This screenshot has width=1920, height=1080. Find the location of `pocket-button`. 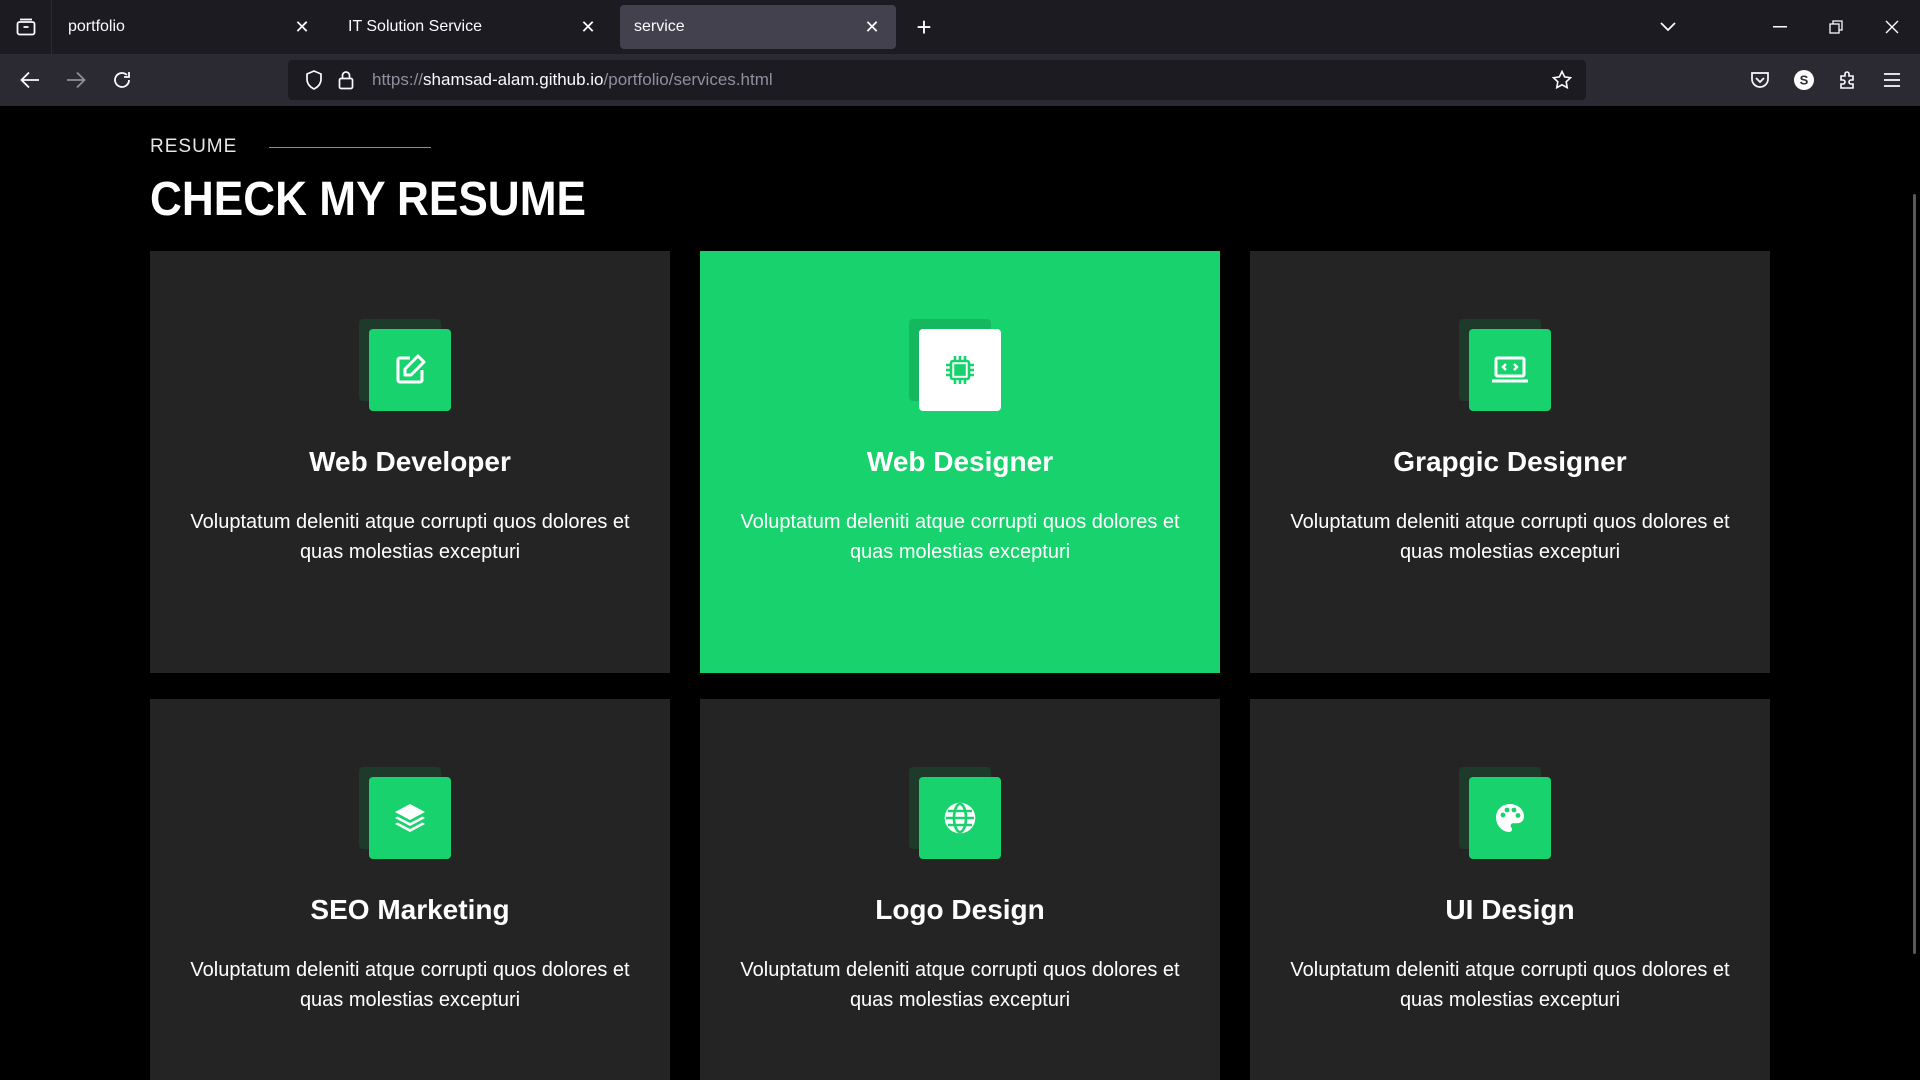

pocket-button is located at coordinates (1760, 80).